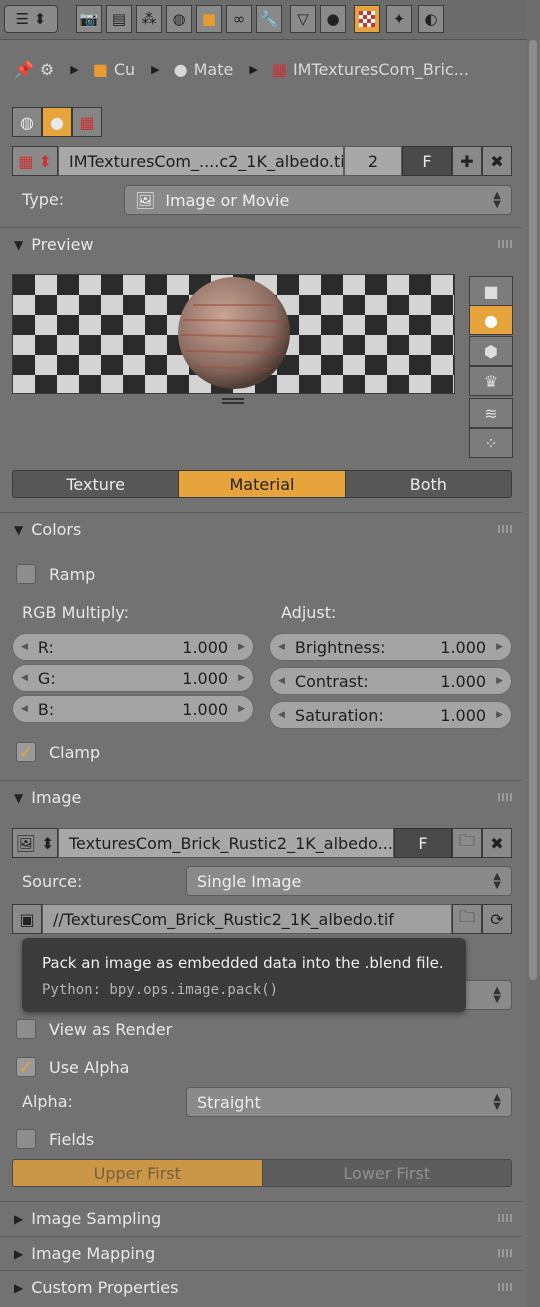 Image resolution: width=540 pixels, height=1307 pixels. Describe the element at coordinates (27, 122) in the screenshot. I see `world-texture-button: ◍` at that location.